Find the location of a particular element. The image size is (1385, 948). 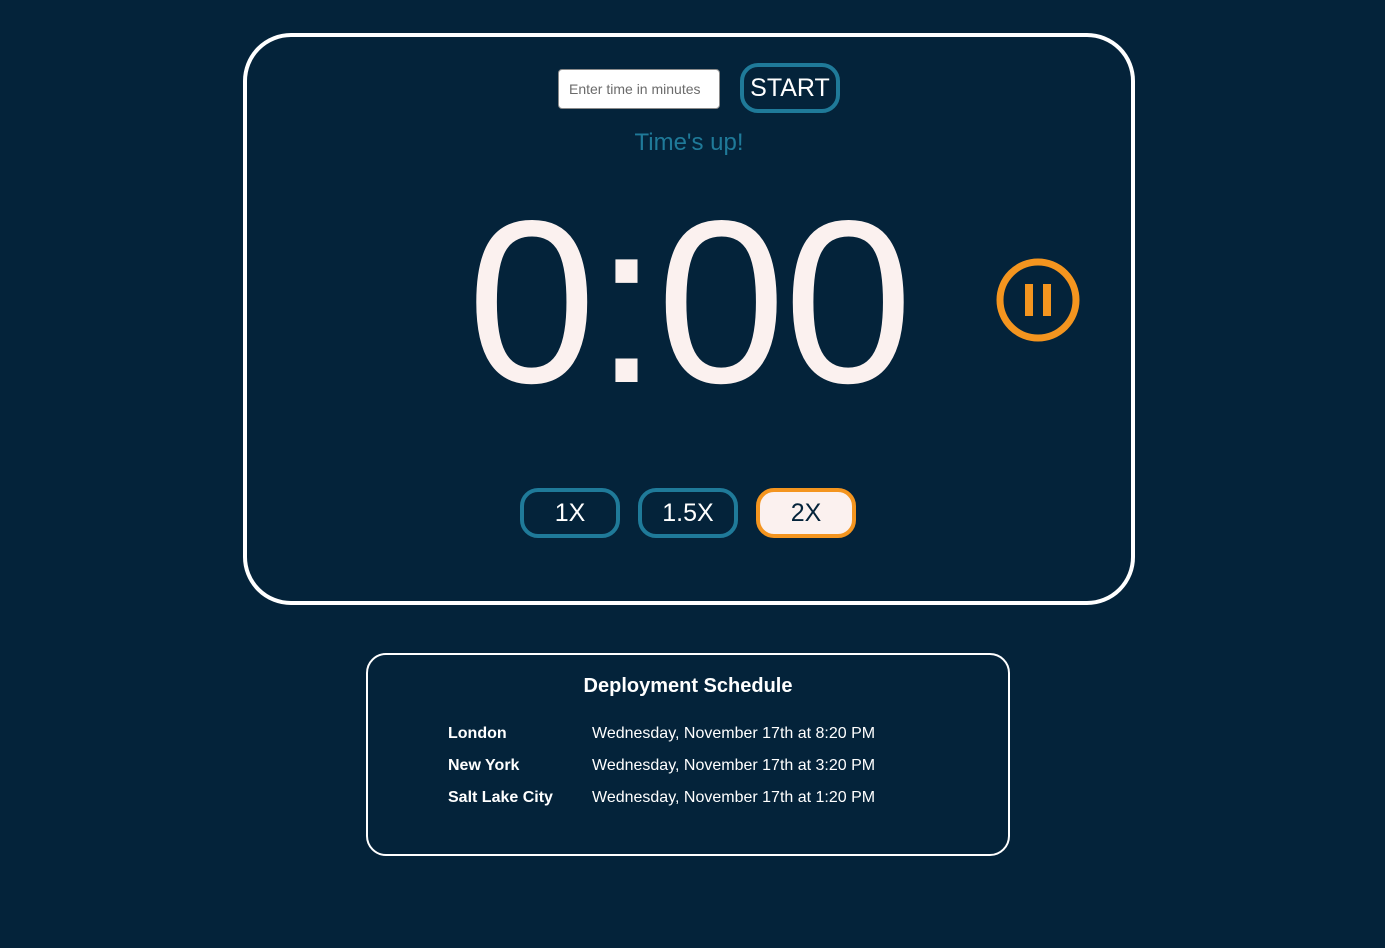

schedule-time: Wednesday, November 17th at 1:20 PM is located at coordinates (734, 797).